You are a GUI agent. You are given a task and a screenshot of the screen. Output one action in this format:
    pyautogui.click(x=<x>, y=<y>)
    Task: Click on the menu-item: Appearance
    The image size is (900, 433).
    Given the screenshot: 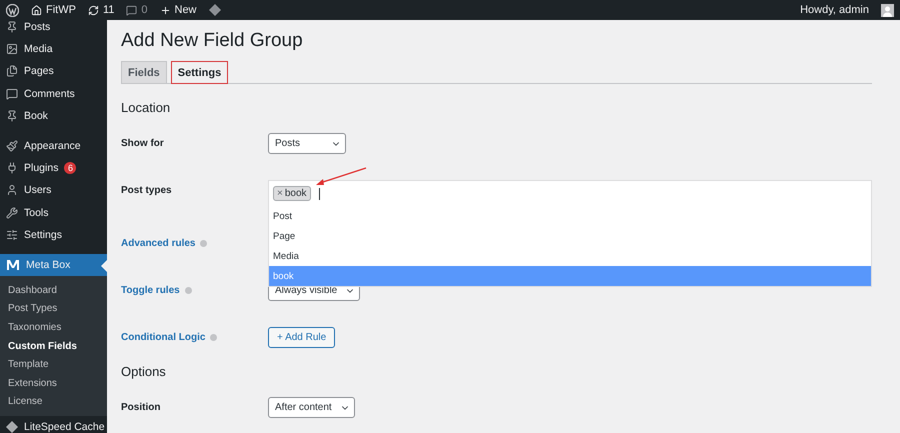 What is the action you would take?
    pyautogui.click(x=53, y=146)
    